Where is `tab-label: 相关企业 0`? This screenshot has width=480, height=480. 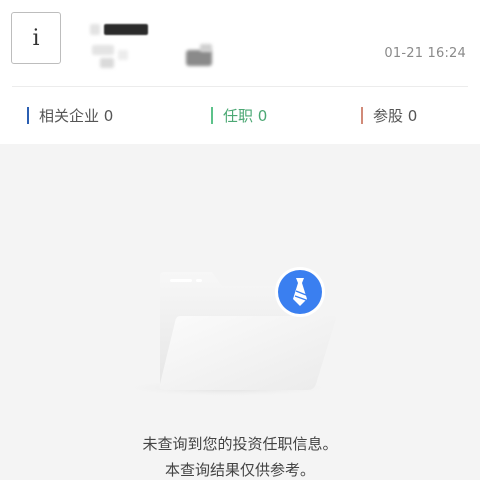 tab-label: 相关企业 0 is located at coordinates (76, 116).